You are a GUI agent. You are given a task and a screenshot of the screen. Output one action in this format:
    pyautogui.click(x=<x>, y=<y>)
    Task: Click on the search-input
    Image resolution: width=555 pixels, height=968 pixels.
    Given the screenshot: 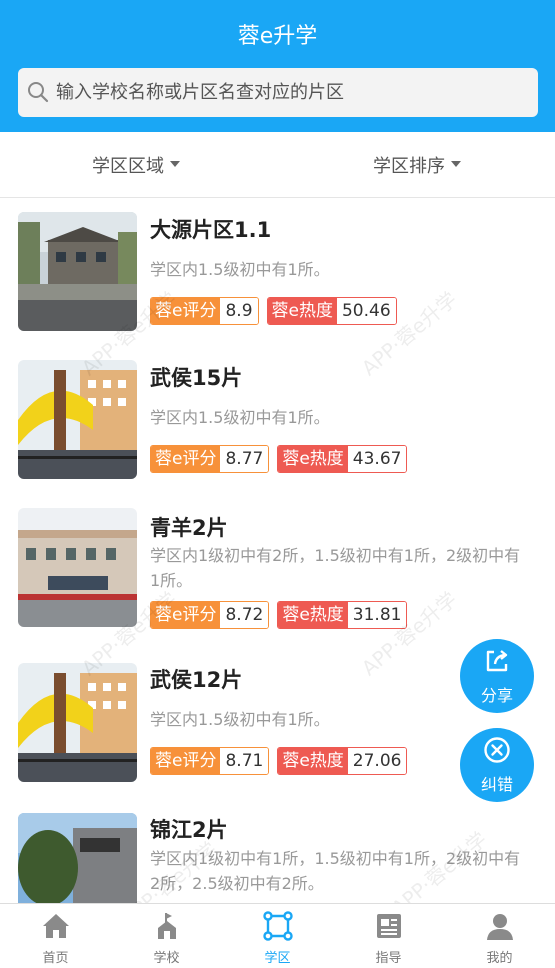 What is the action you would take?
    pyautogui.click(x=291, y=92)
    